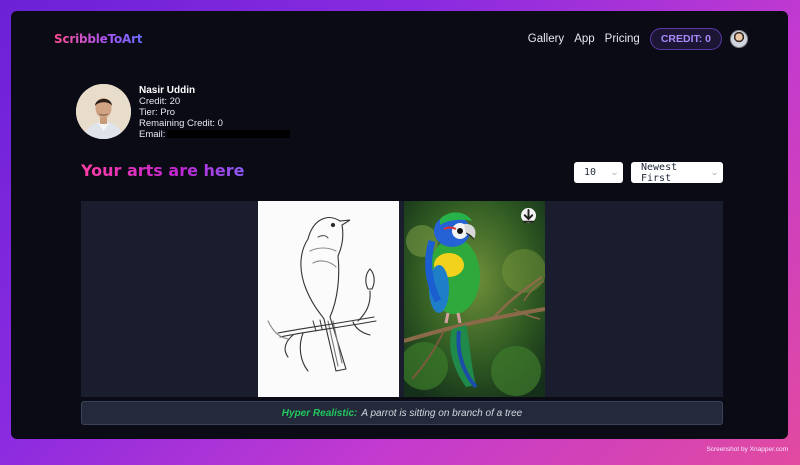 This screenshot has width=800, height=465. I want to click on profile-tier: Tier: Pro, so click(157, 112).